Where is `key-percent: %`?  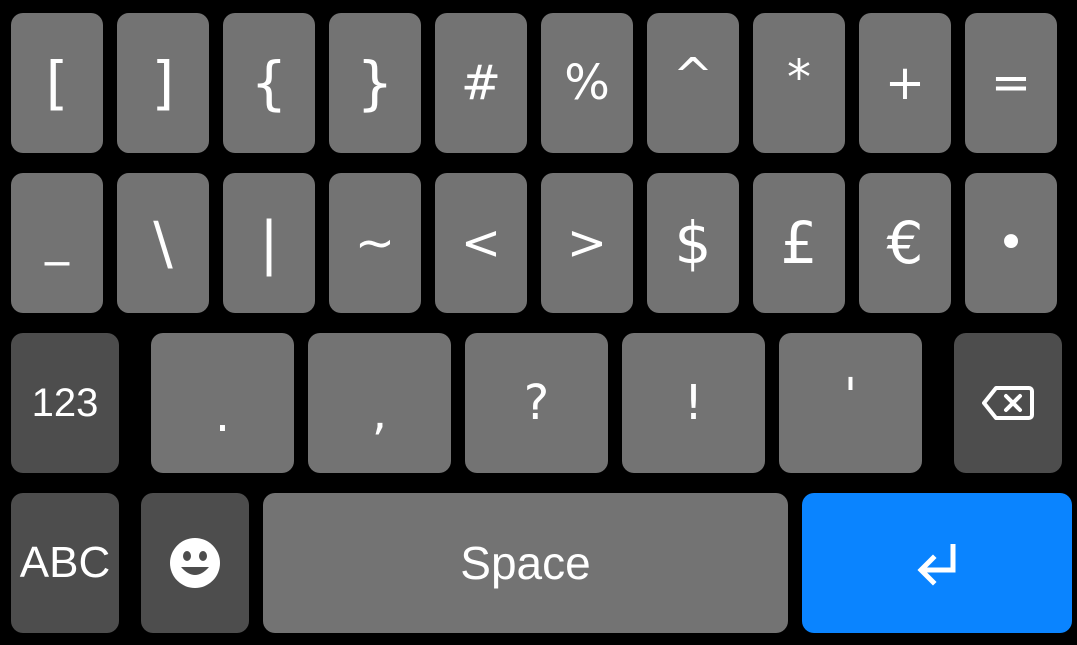 key-percent: % is located at coordinates (587, 83).